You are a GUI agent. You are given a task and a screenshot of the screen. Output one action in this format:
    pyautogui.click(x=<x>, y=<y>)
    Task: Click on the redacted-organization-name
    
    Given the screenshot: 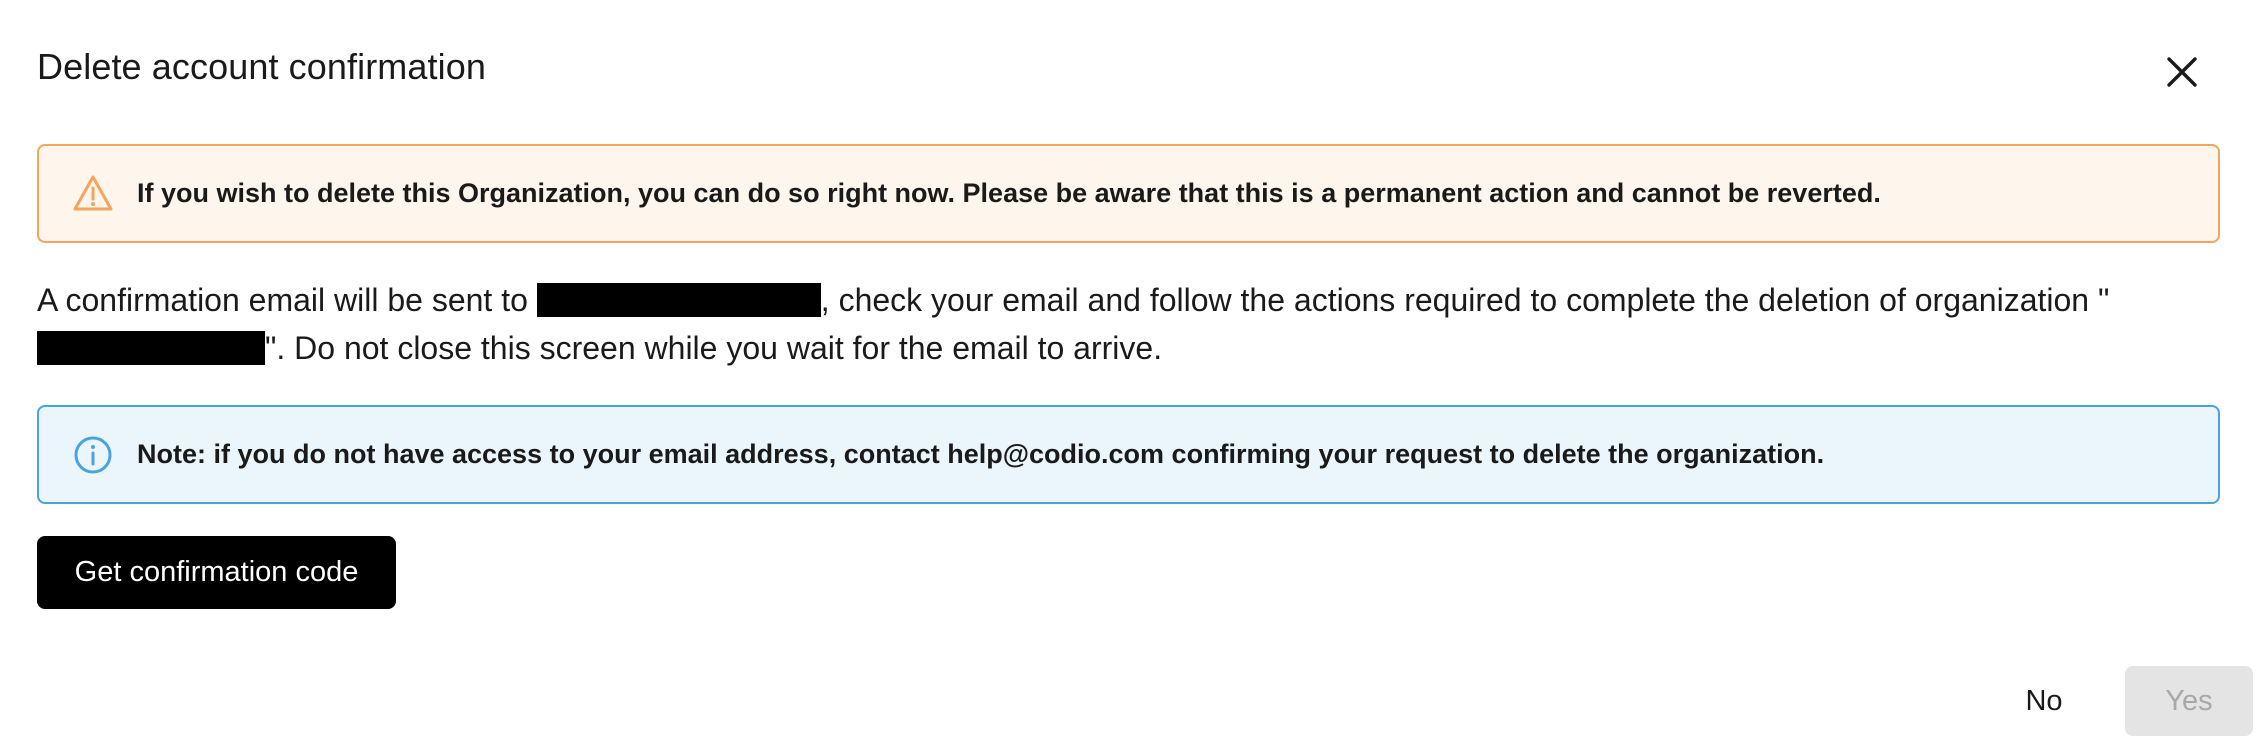 What is the action you would take?
    pyautogui.click(x=151, y=348)
    